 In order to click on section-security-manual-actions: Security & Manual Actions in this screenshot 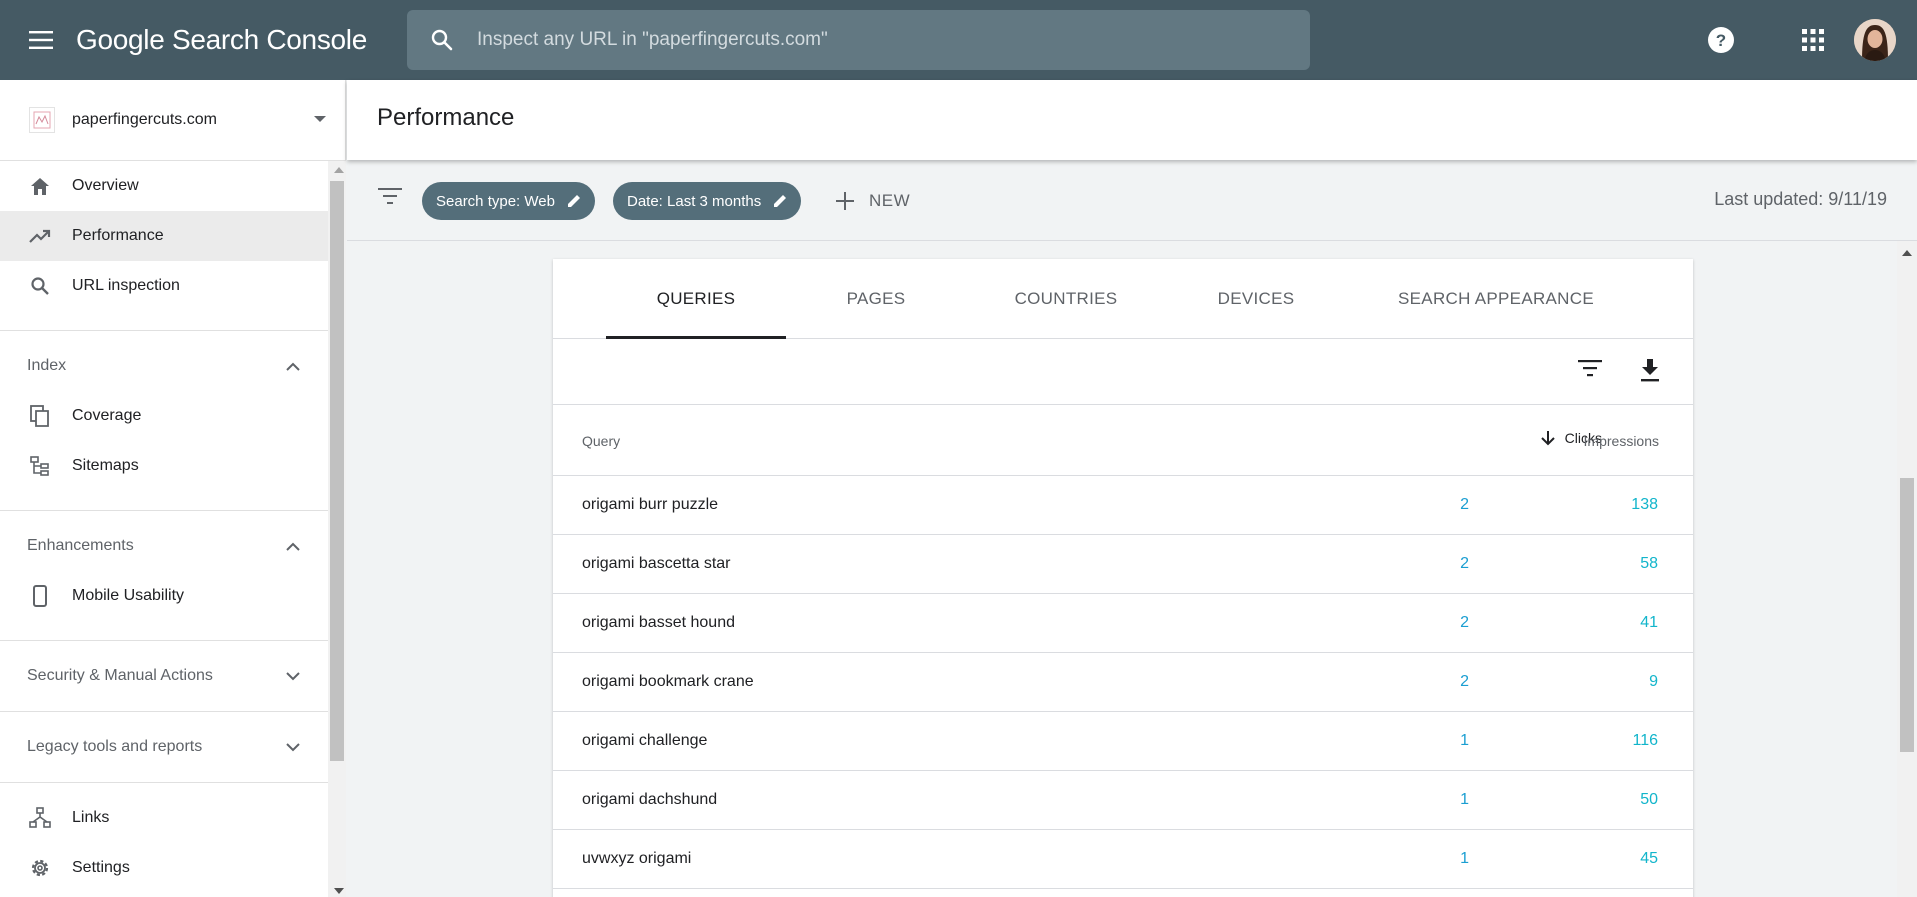, I will do `click(164, 676)`.